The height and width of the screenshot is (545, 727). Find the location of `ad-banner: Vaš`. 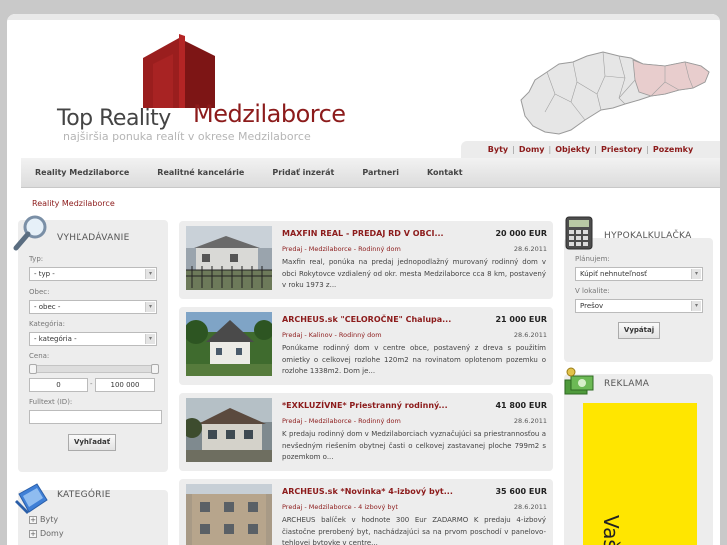

ad-banner: Vaš is located at coordinates (640, 474).